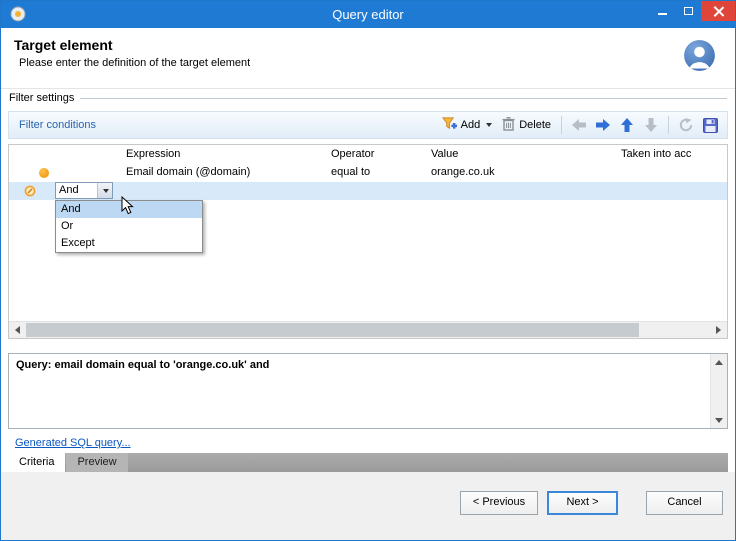  Describe the element at coordinates (535, 125) in the screenshot. I see `delete-button-label: Delete` at that location.